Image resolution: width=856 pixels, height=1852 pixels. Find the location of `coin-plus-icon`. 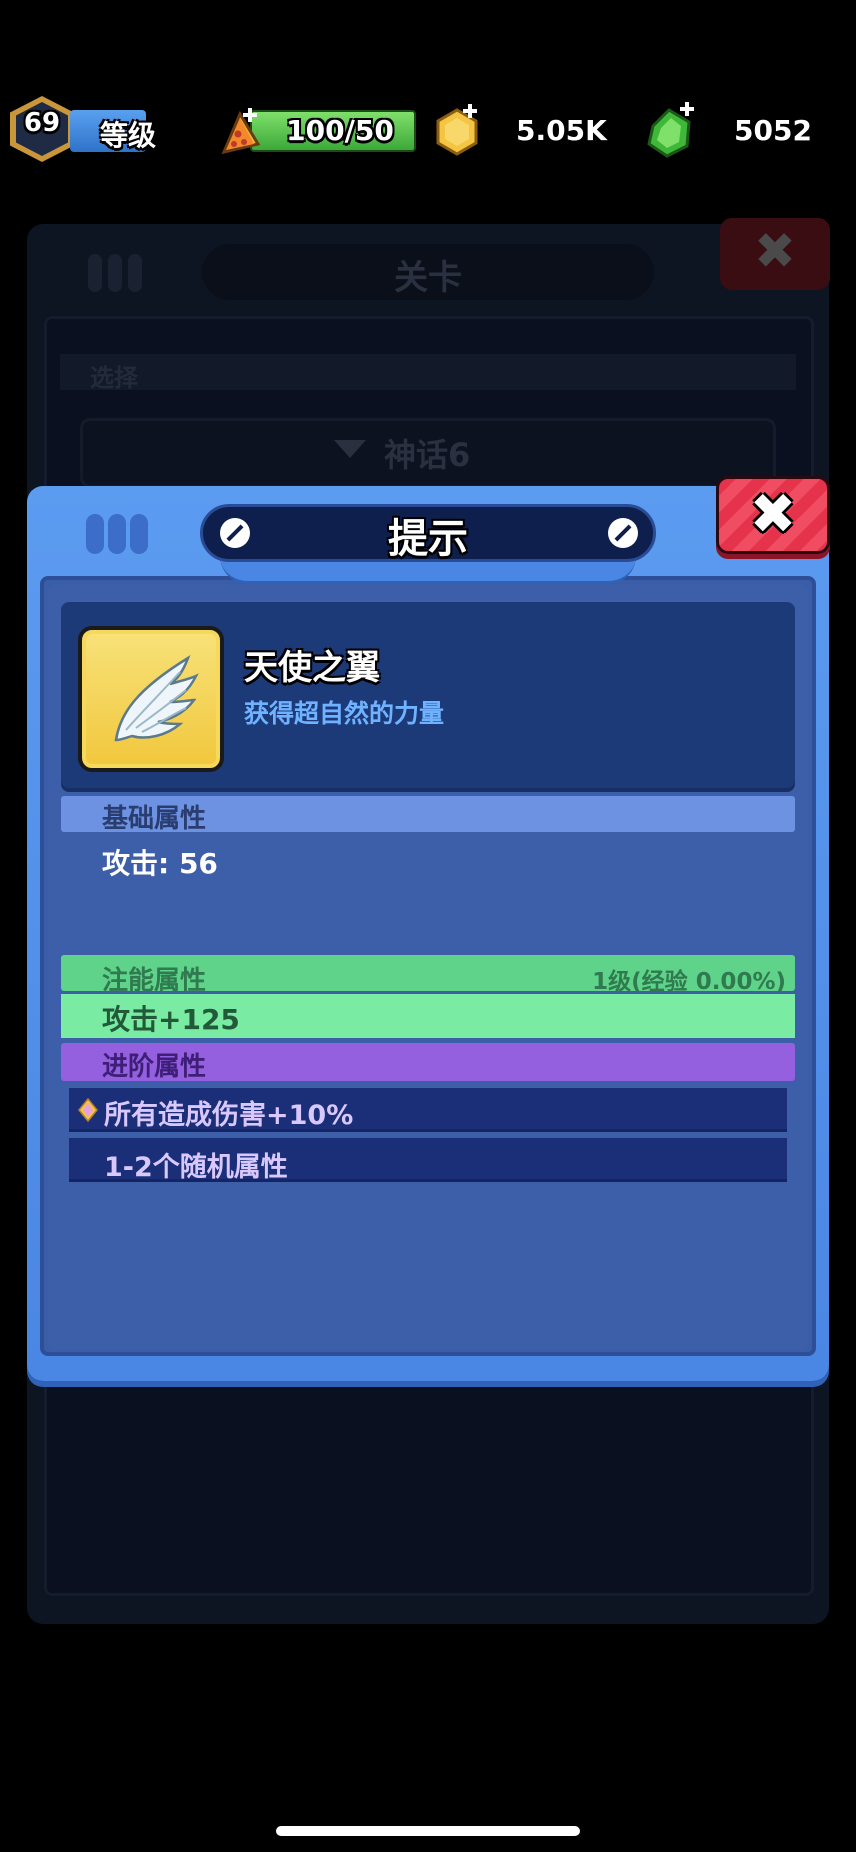

coin-plus-icon is located at coordinates (457, 131).